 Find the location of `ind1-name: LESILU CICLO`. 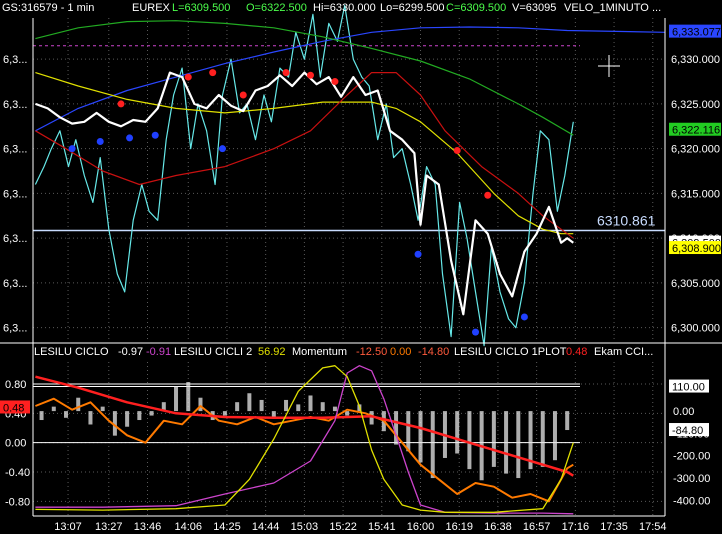

ind1-name: LESILU CICLO is located at coordinates (71, 352).